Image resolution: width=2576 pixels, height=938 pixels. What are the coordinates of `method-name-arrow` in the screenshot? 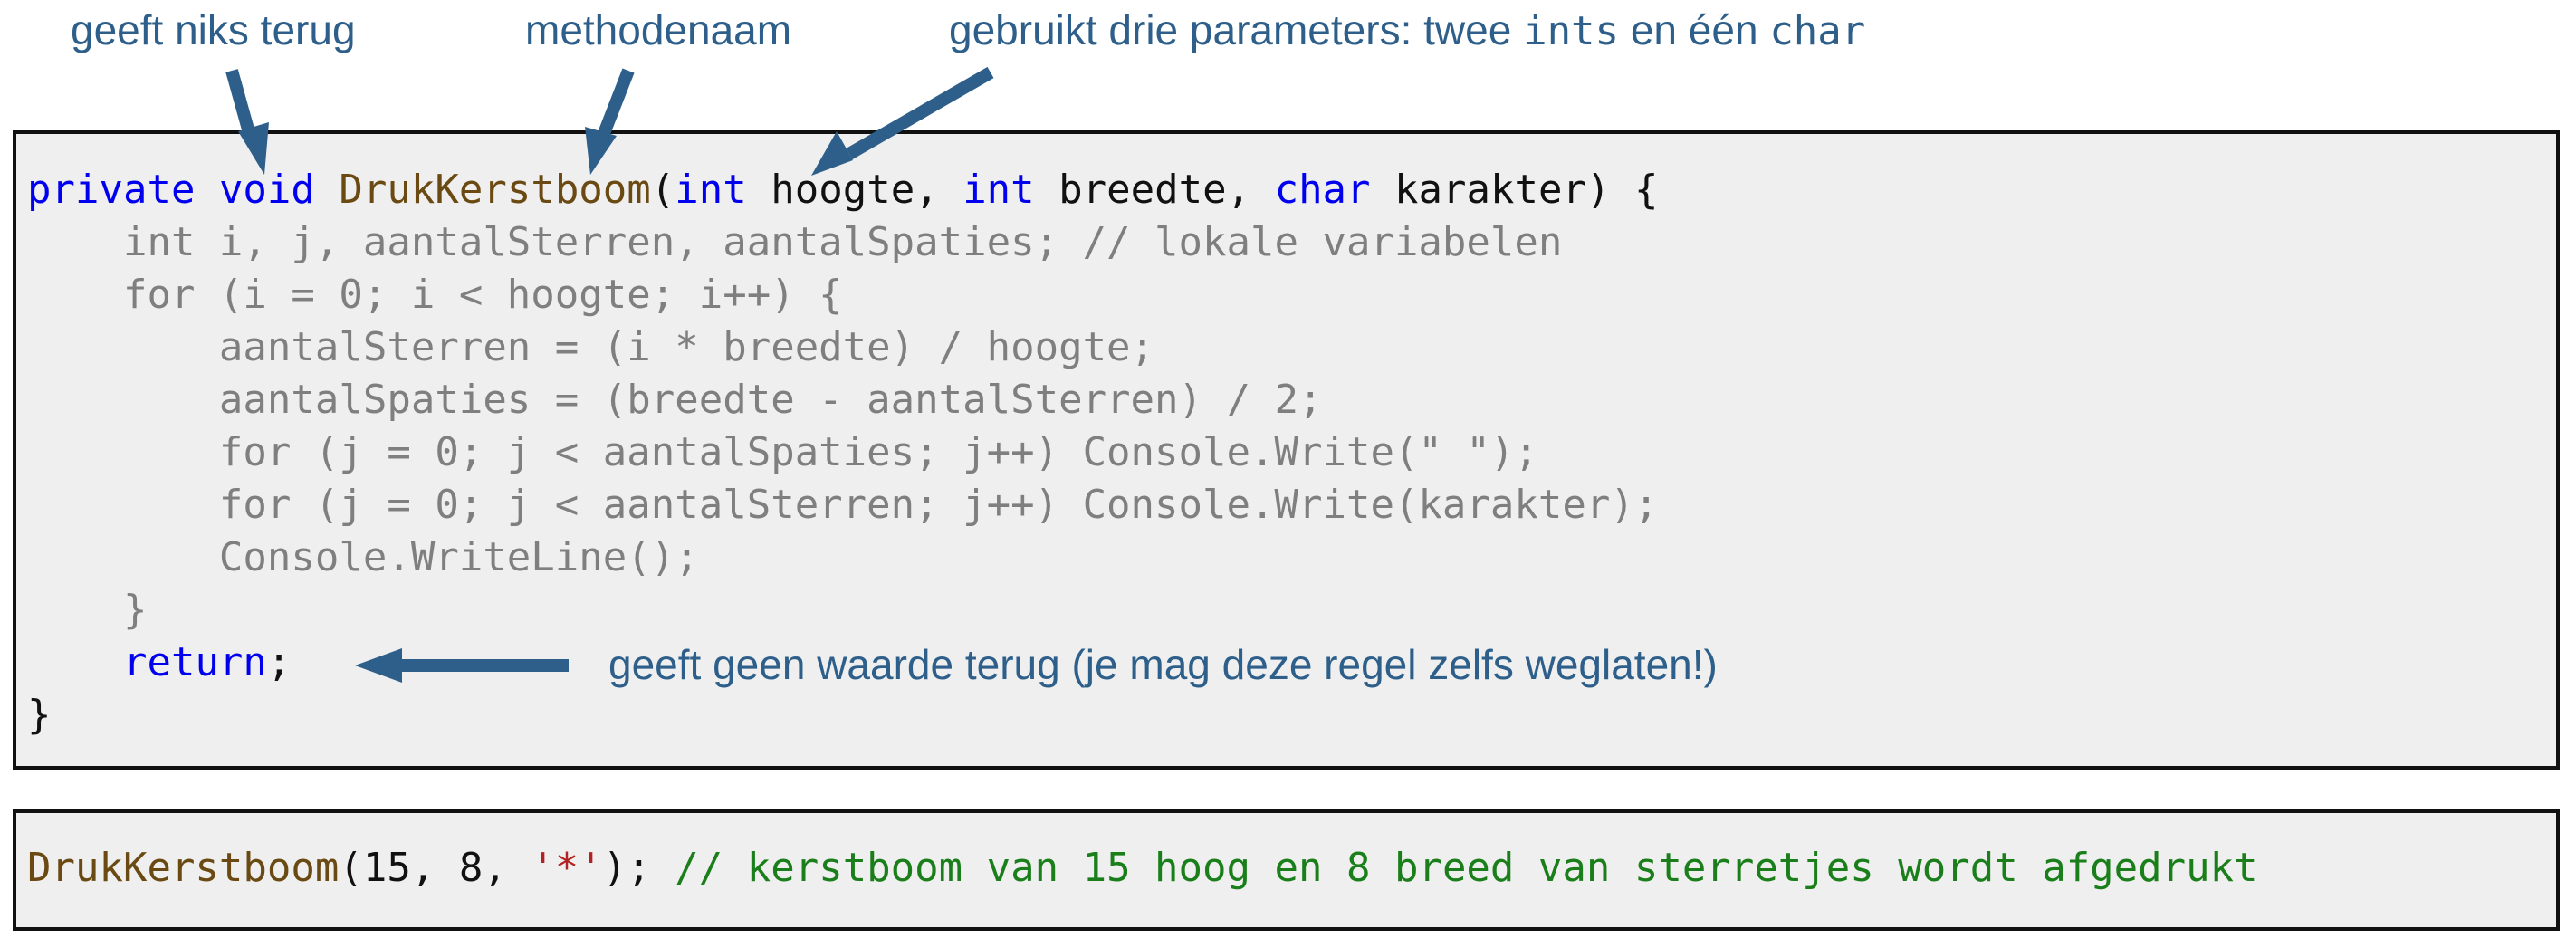 It's located at (616, 103).